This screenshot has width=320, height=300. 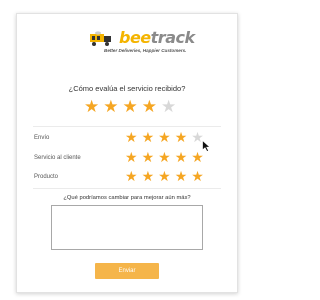 What do you see at coordinates (127, 88) in the screenshot?
I see `rating-question: ¿Cómo evalúa el servicio recibido?` at bounding box center [127, 88].